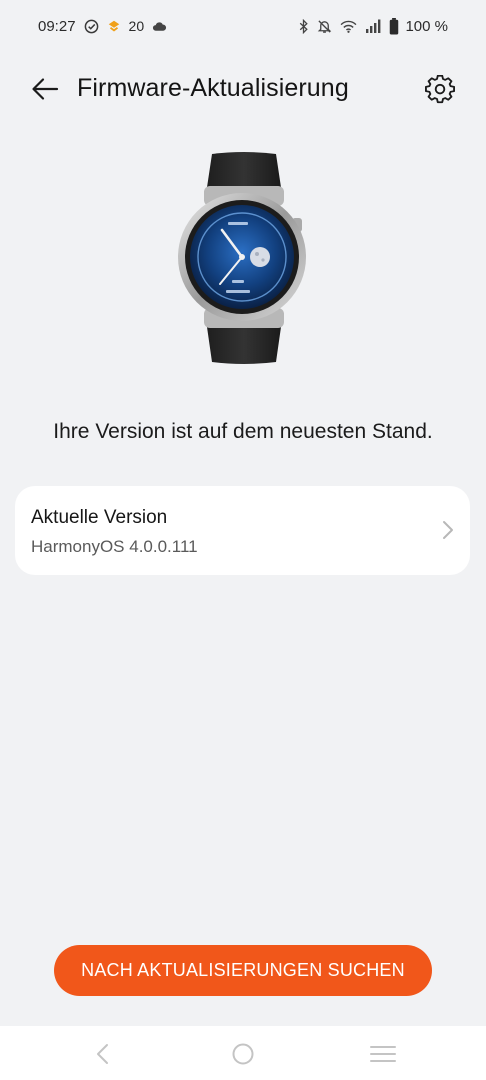  What do you see at coordinates (244, 258) in the screenshot?
I see `smartwatch-image` at bounding box center [244, 258].